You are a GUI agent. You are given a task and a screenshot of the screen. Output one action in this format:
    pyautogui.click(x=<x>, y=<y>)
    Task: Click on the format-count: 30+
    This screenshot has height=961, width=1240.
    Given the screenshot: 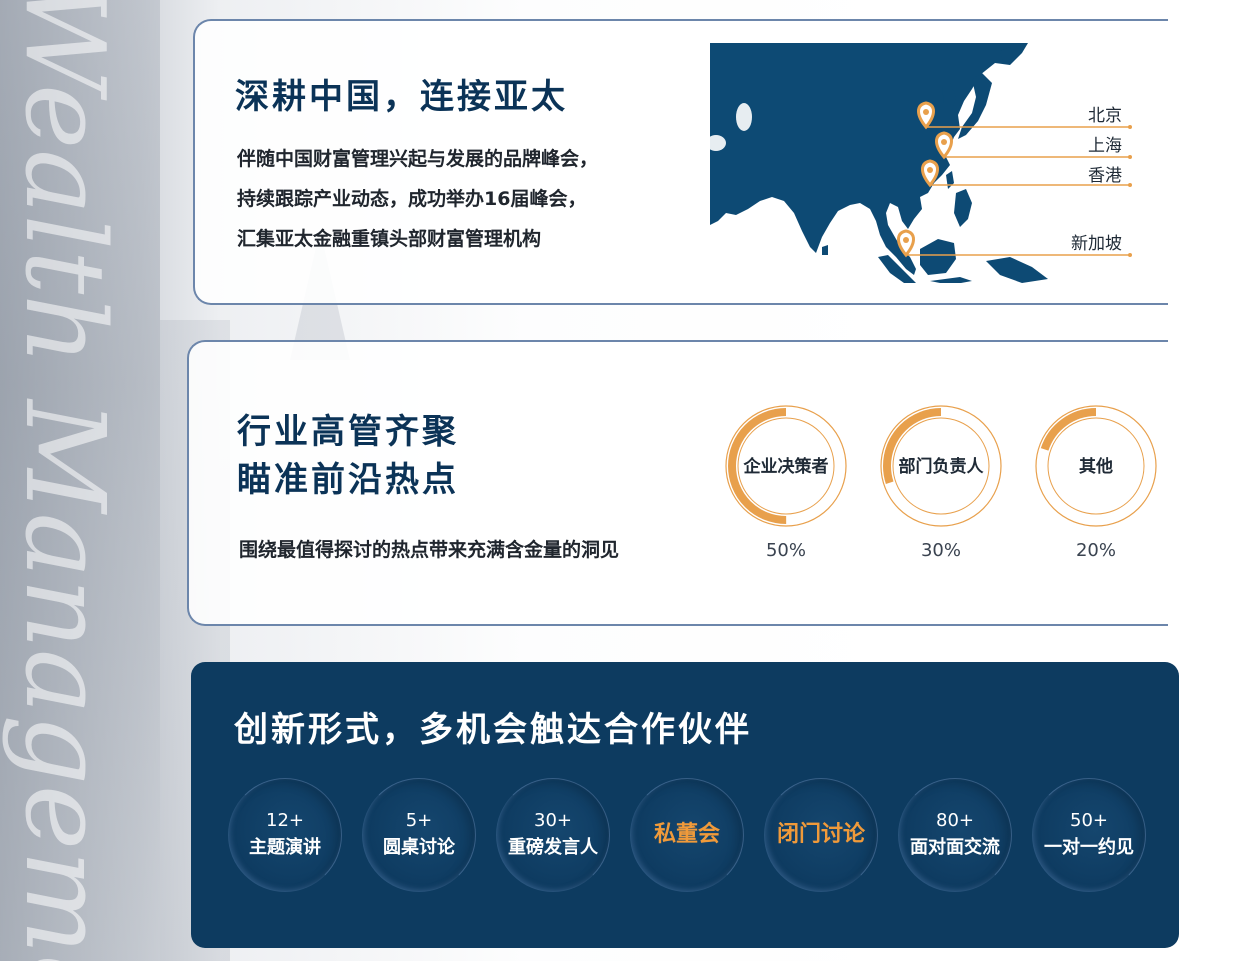 What is the action you would take?
    pyautogui.click(x=553, y=820)
    